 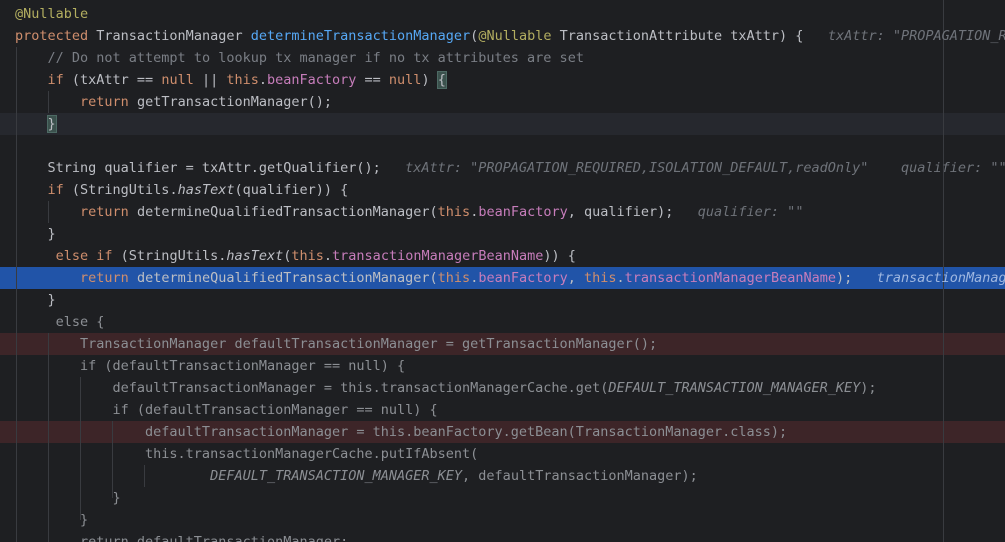 I want to click on code-text: (txAttr ==, so click(x=116, y=80).